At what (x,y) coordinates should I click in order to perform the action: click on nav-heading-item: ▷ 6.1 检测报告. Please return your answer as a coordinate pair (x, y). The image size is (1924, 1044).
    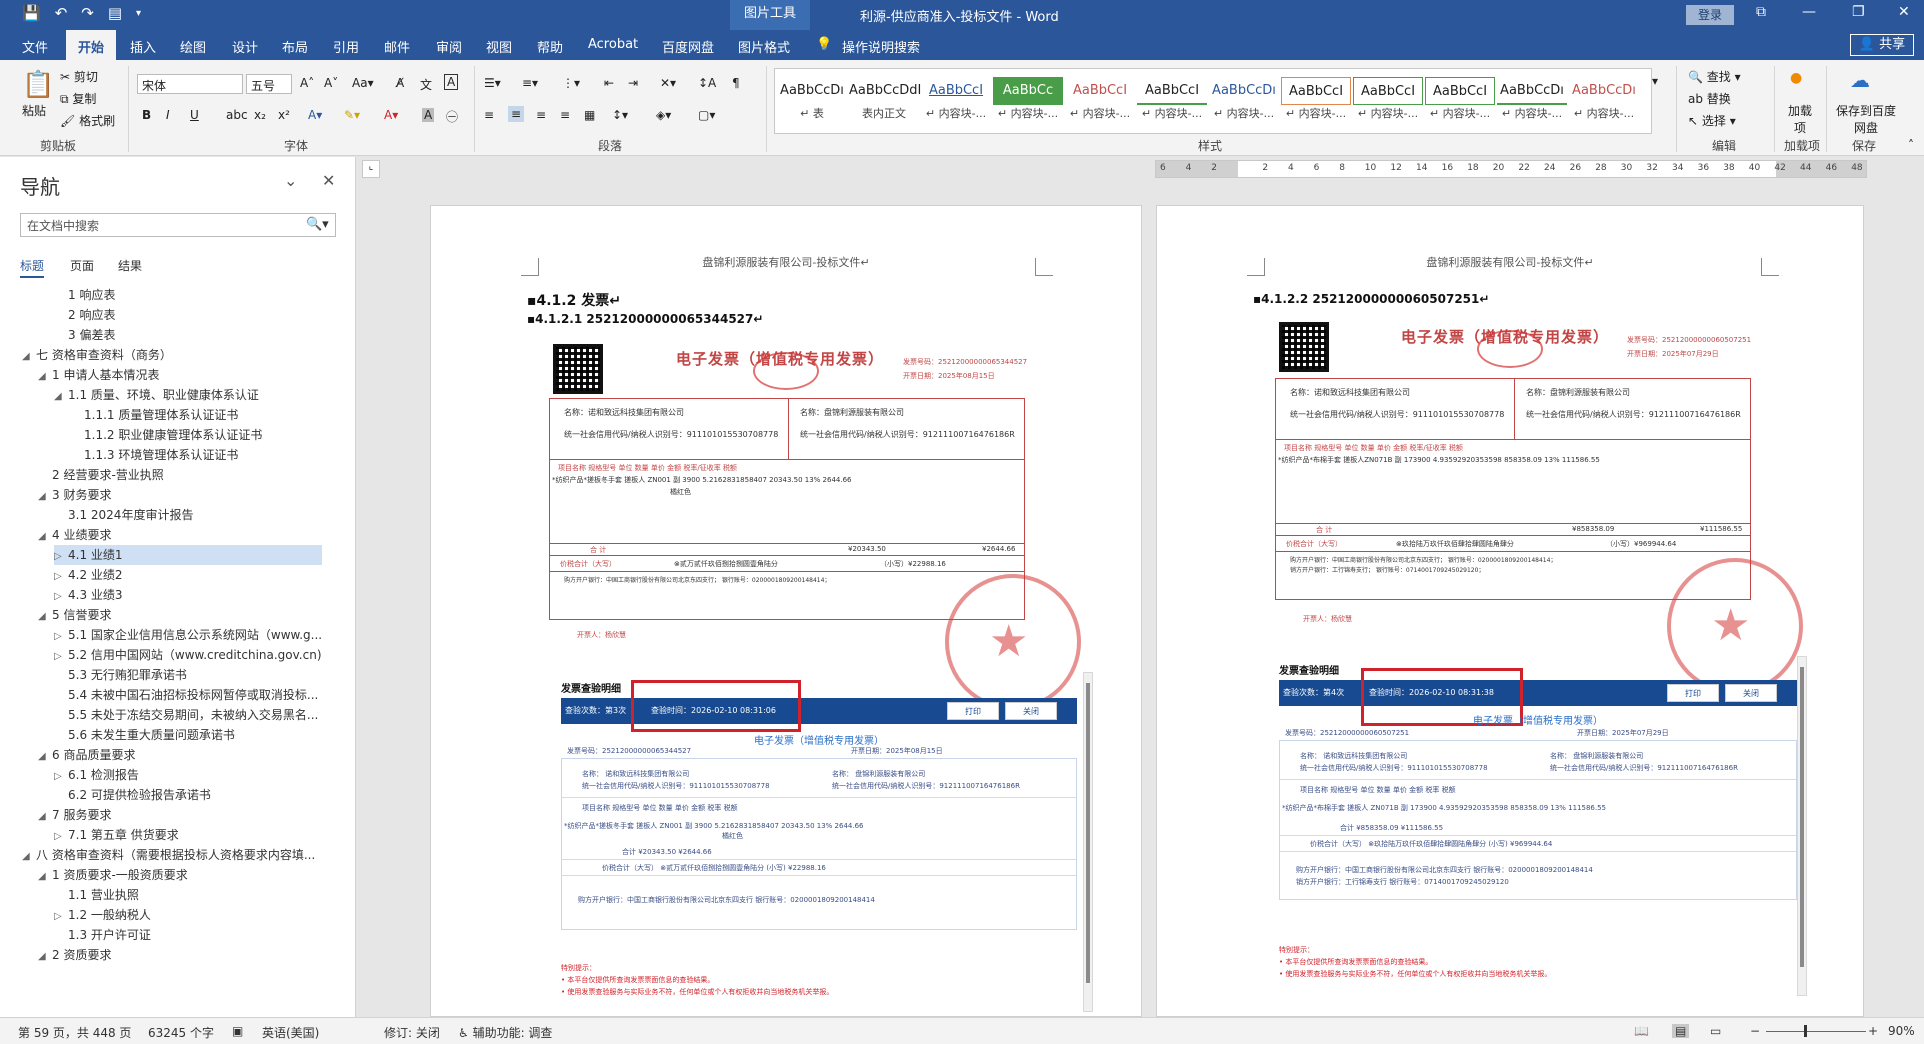
    Looking at the image, I should click on (214, 775).